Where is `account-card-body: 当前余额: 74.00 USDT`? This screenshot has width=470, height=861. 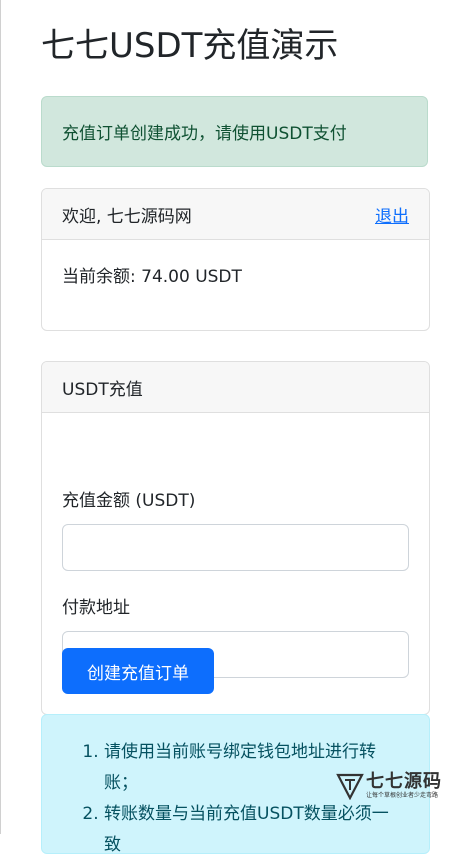 account-card-body: 当前余额: 74.00 USDT is located at coordinates (235, 274).